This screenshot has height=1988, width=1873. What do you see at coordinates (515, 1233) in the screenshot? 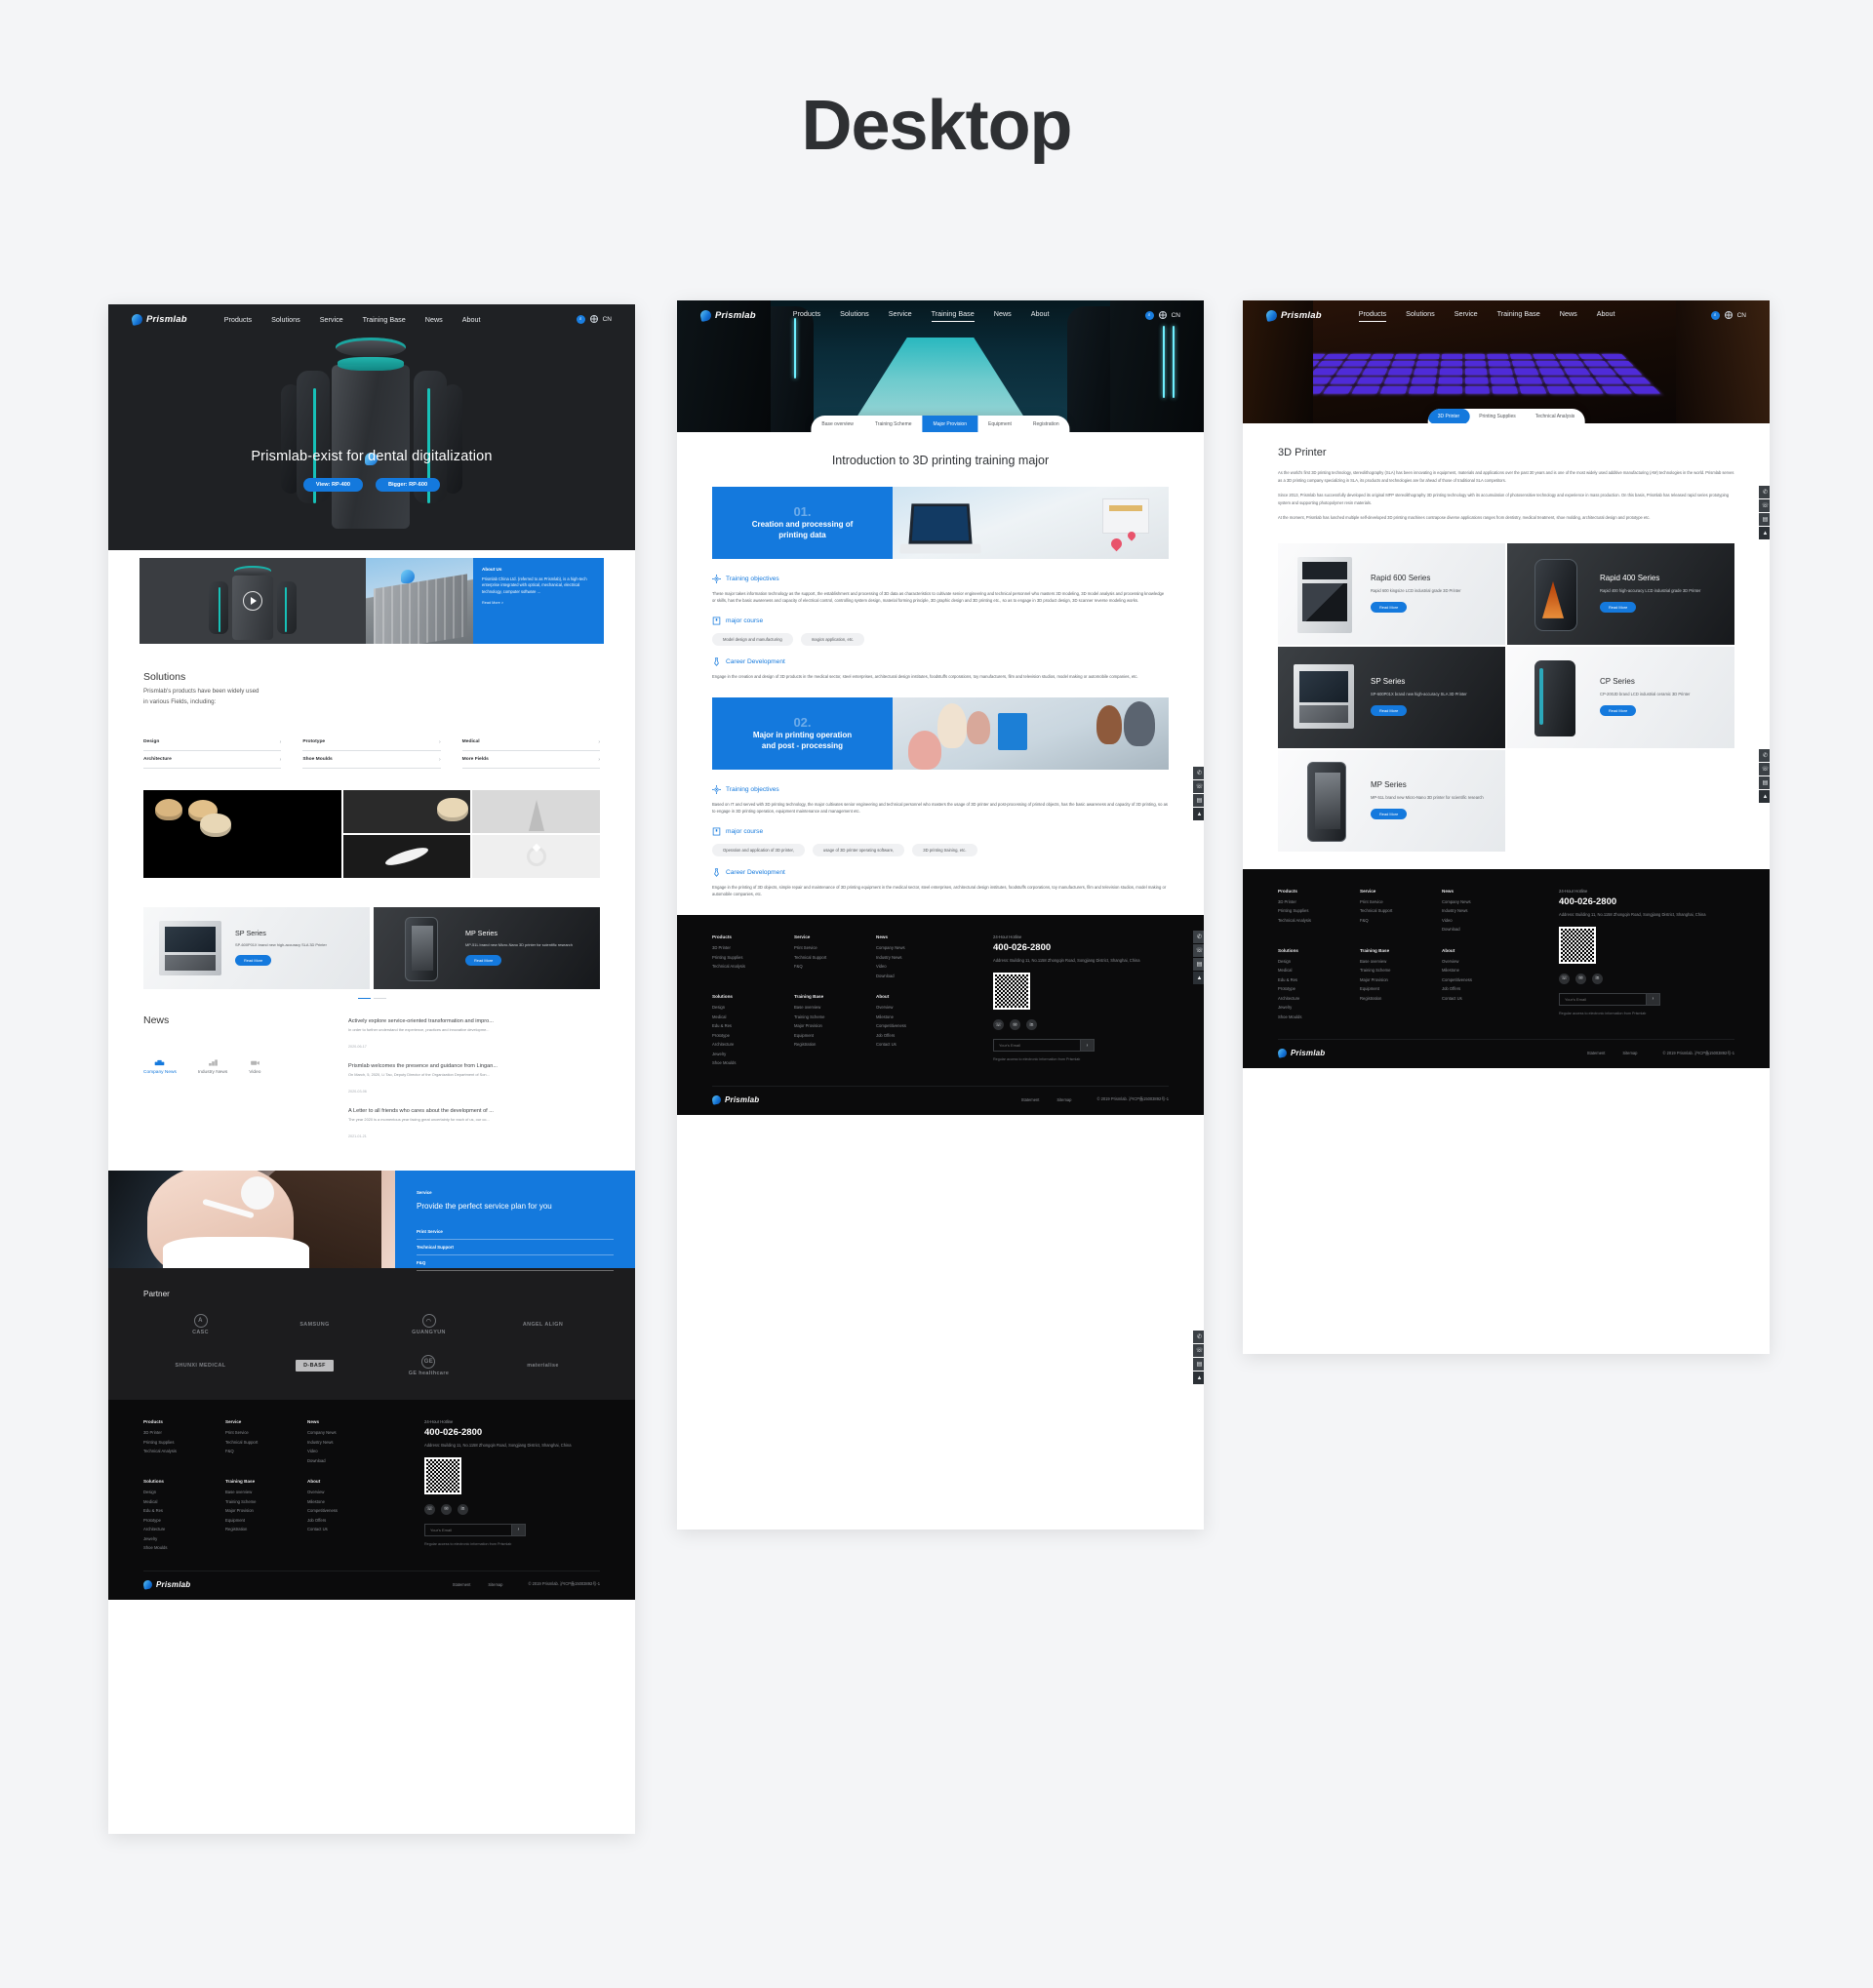
I see `service-link-print: Print Service` at bounding box center [515, 1233].